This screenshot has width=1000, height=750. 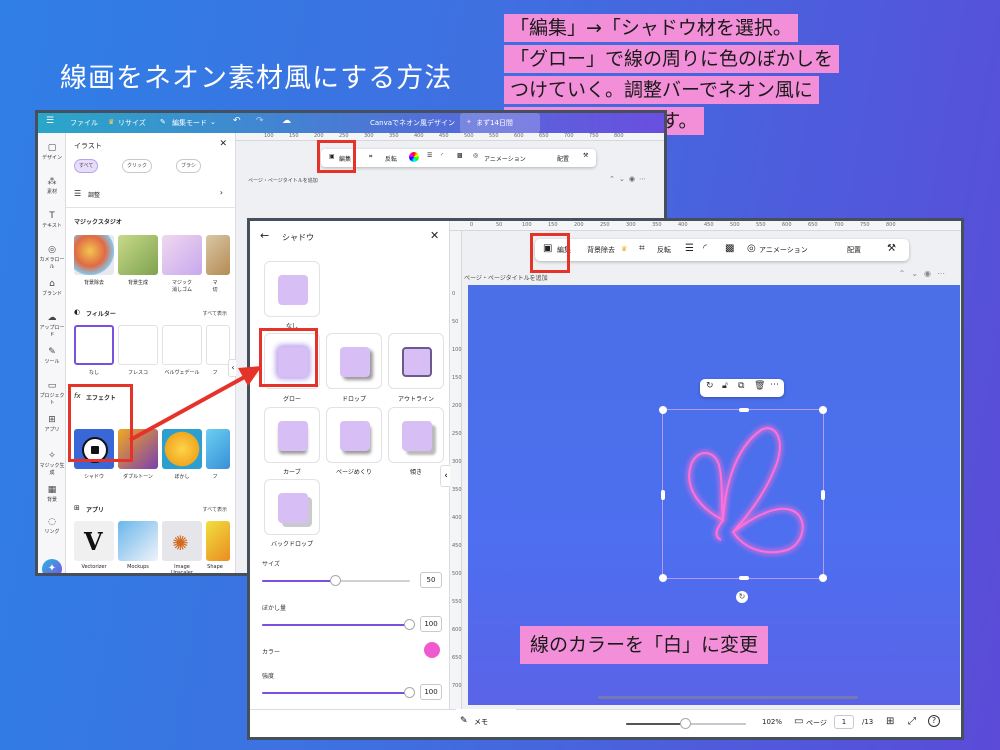 I want to click on duplicate-icon: ⧉, so click(x=741, y=386).